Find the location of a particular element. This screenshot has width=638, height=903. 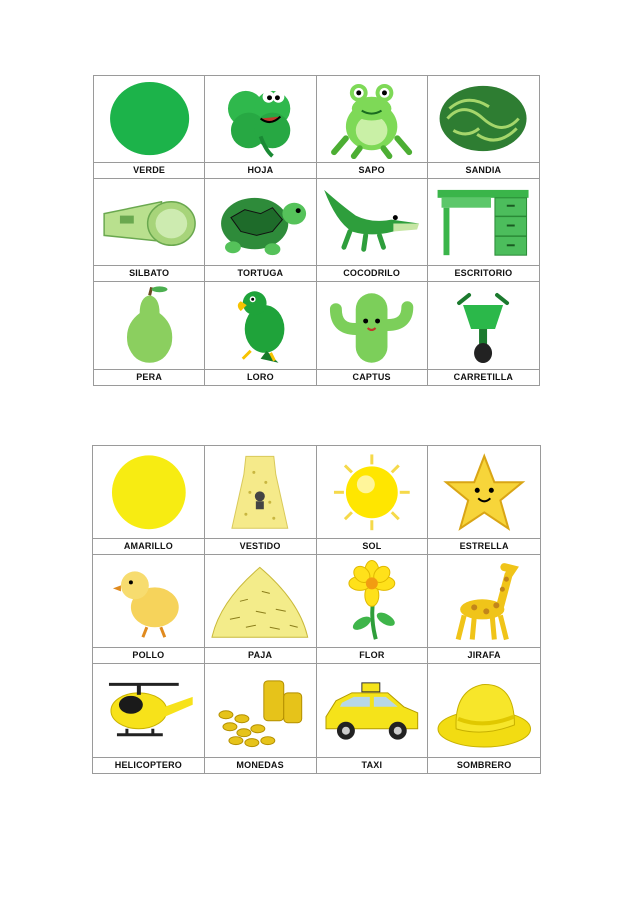

chick-icon is located at coordinates (145, 604).